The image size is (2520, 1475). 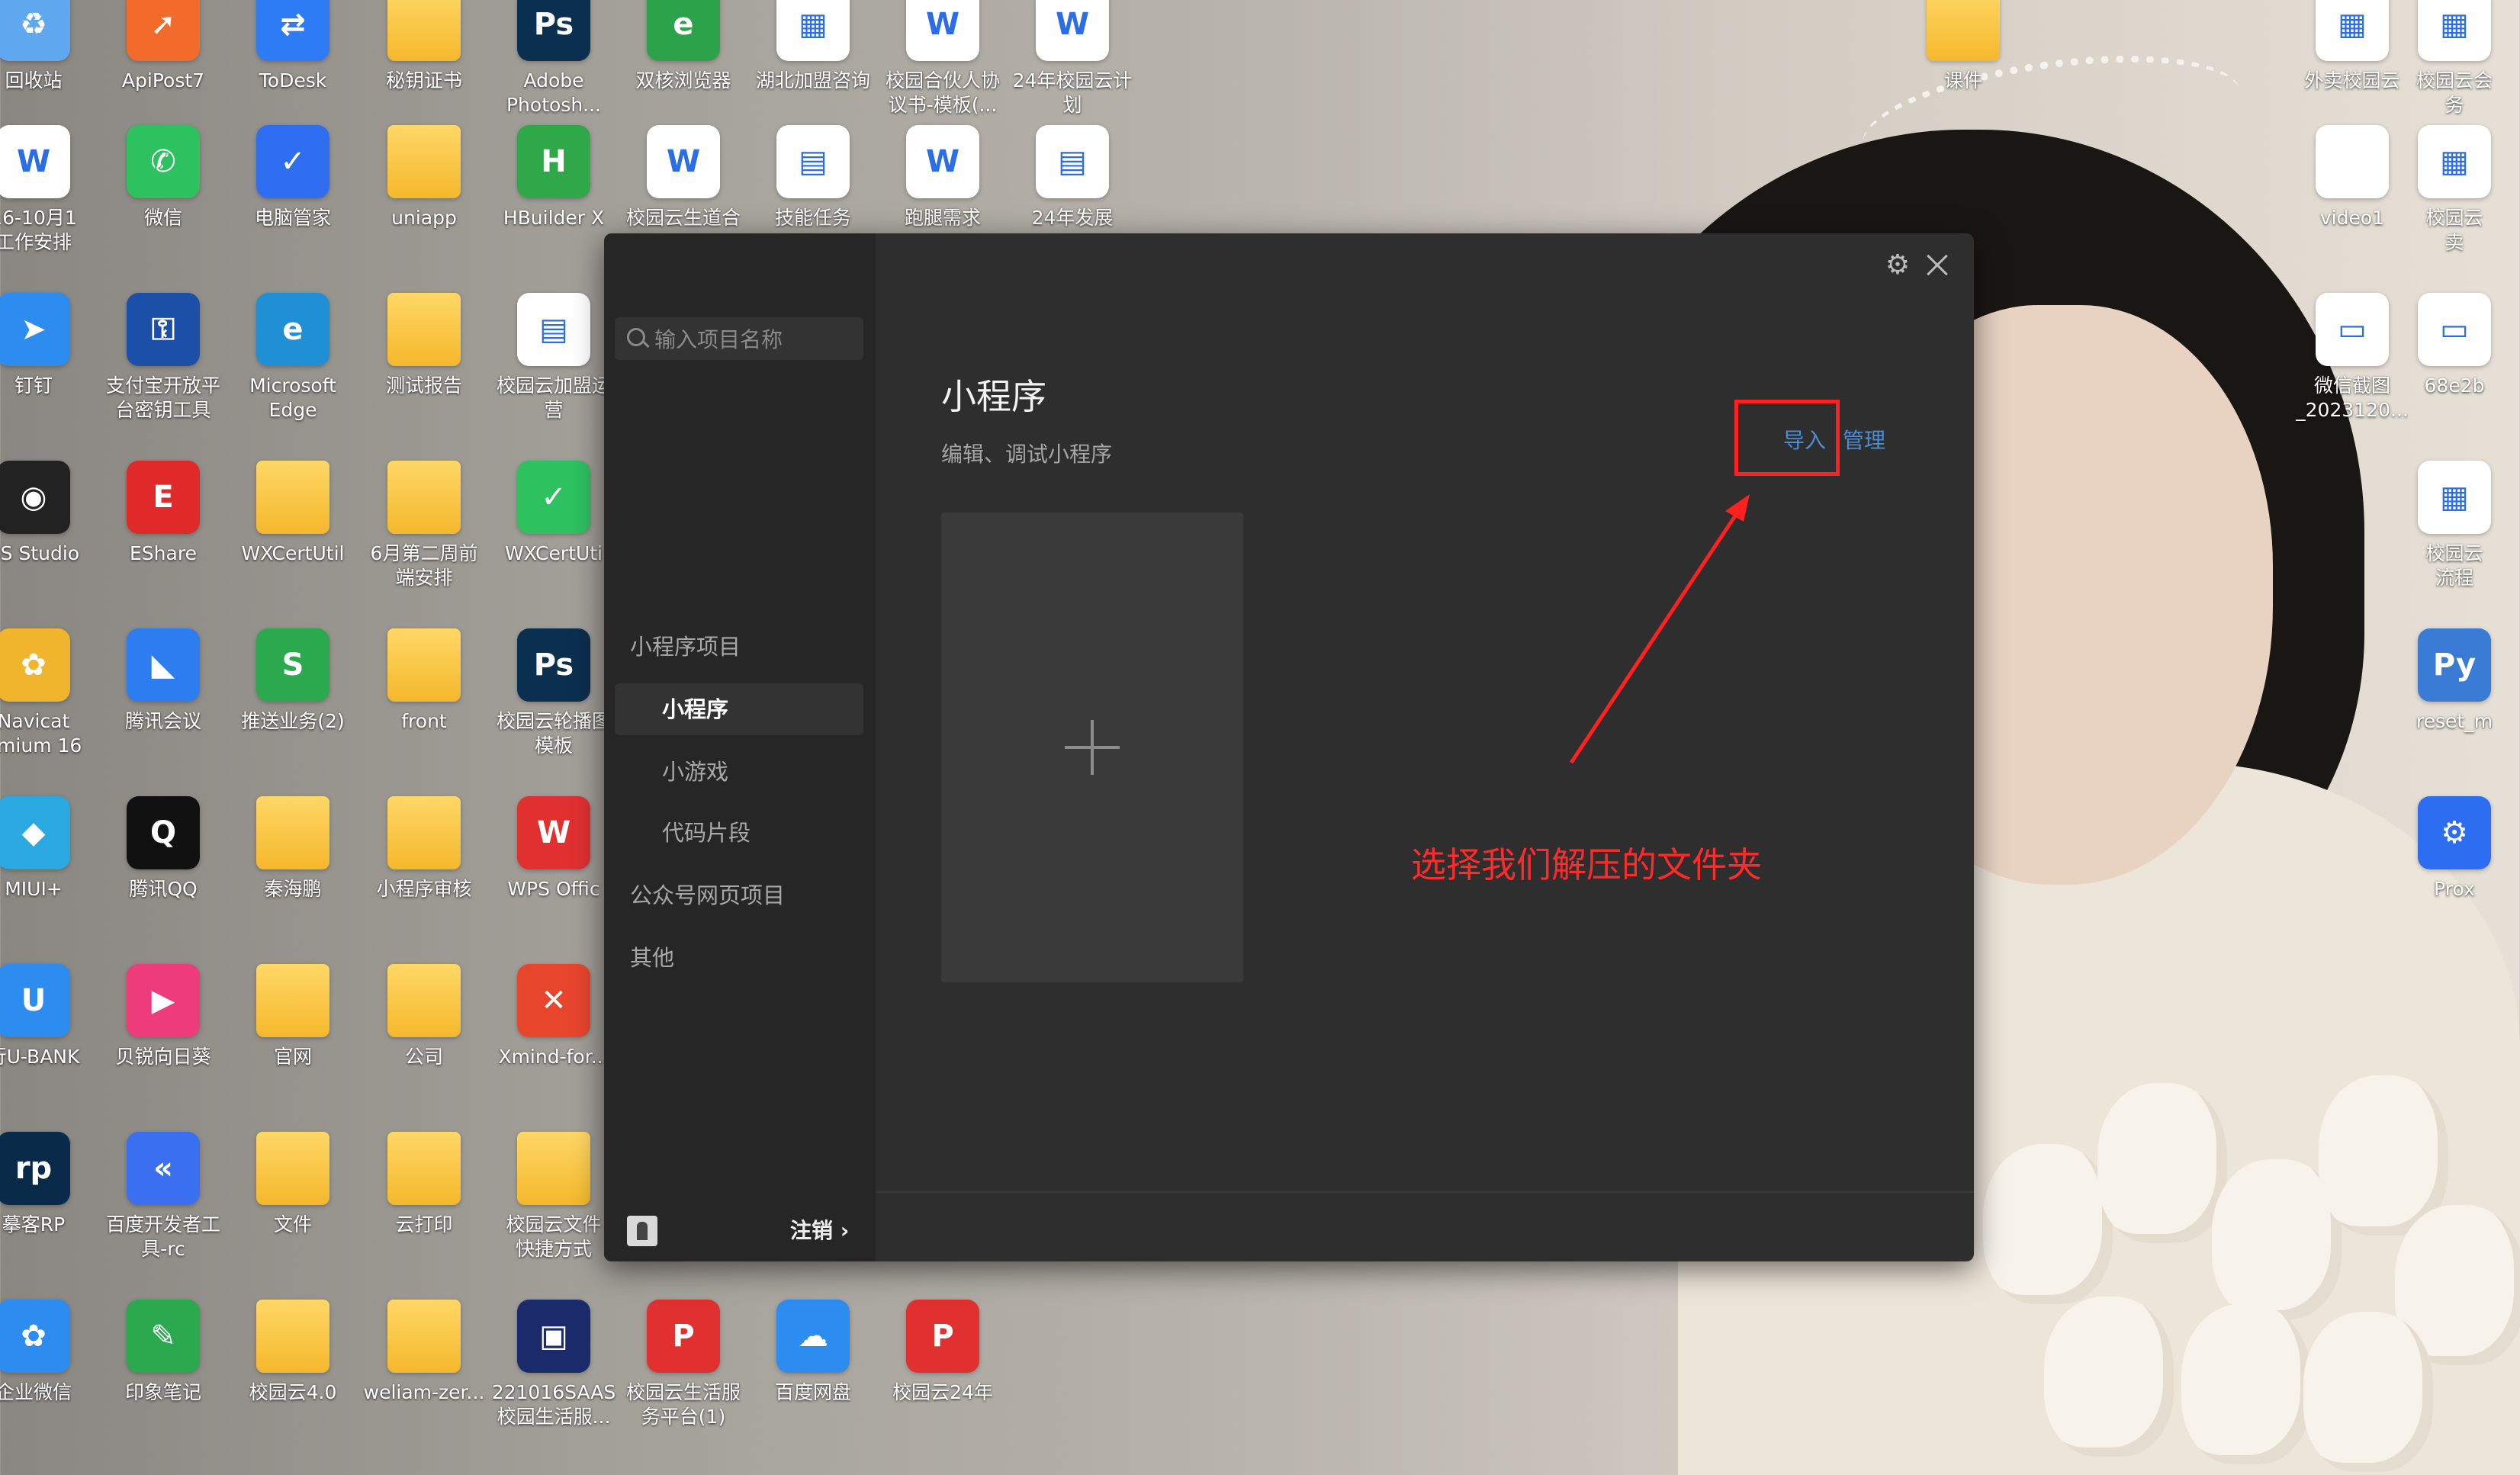 What do you see at coordinates (1586, 864) in the screenshot?
I see `annotation-text: 选择我们解压的文件夹` at bounding box center [1586, 864].